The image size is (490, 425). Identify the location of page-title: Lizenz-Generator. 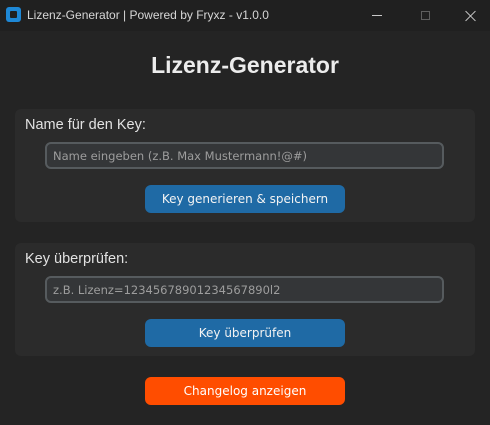
(245, 65).